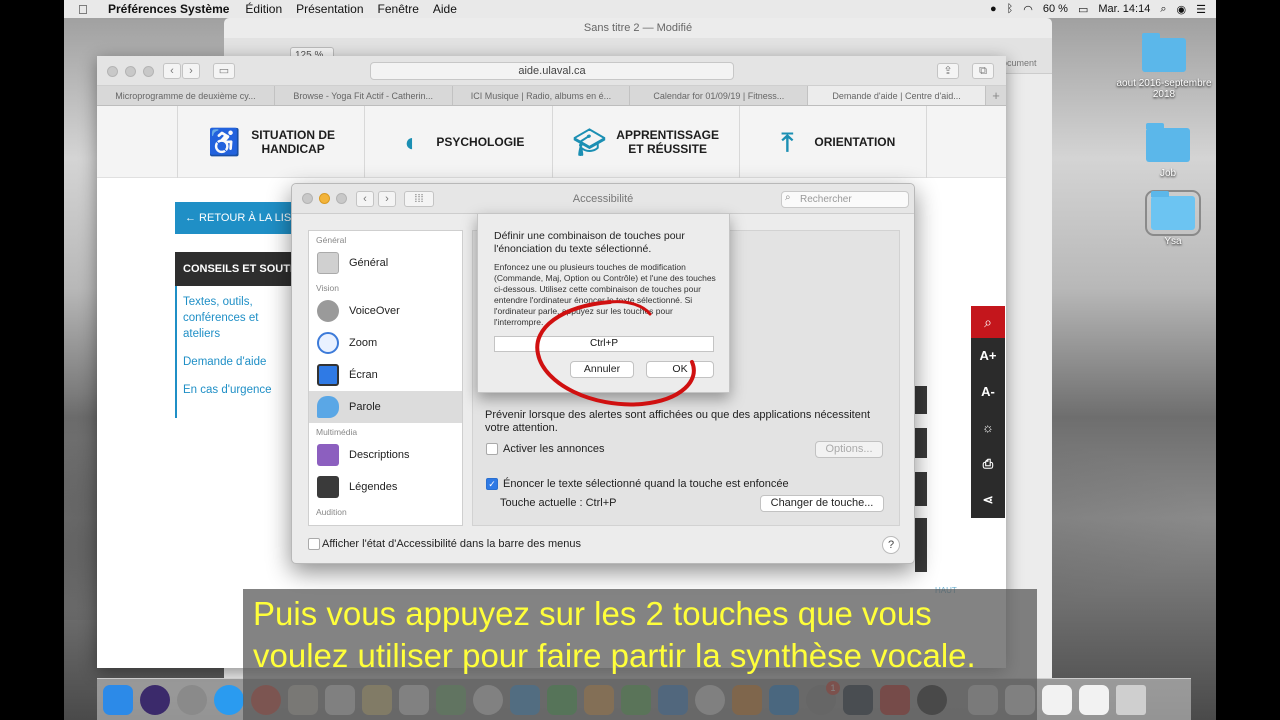  I want to click on activer-annonces-checkbox, so click(492, 449).